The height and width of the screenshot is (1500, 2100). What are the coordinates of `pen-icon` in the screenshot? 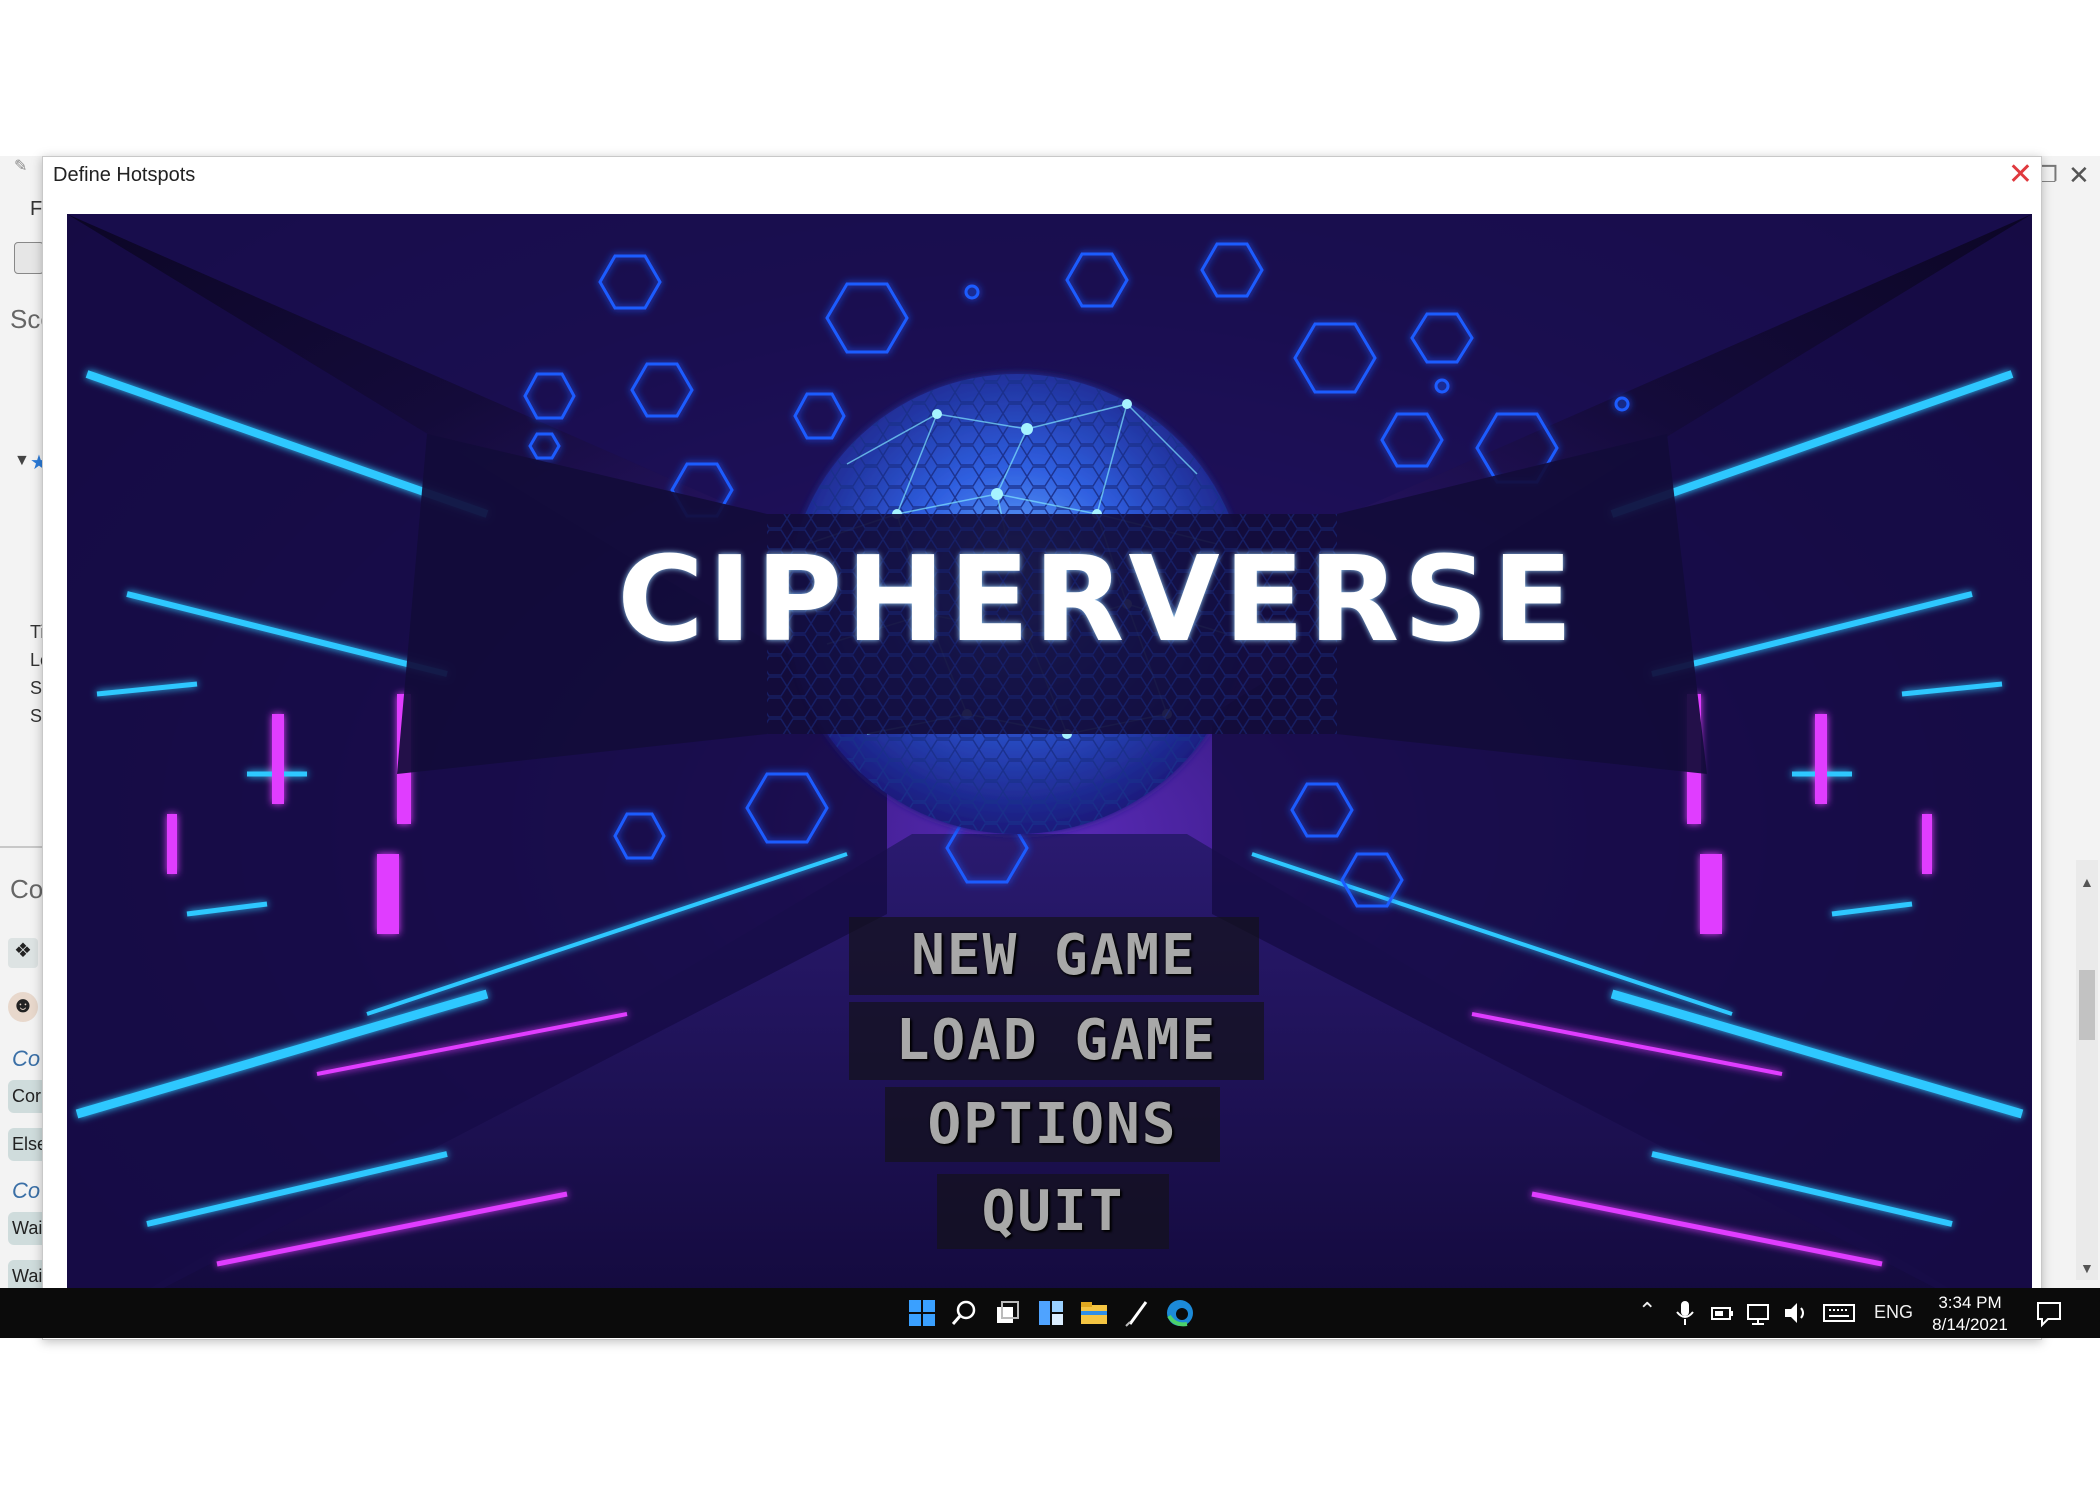 It's located at (1137, 1313).